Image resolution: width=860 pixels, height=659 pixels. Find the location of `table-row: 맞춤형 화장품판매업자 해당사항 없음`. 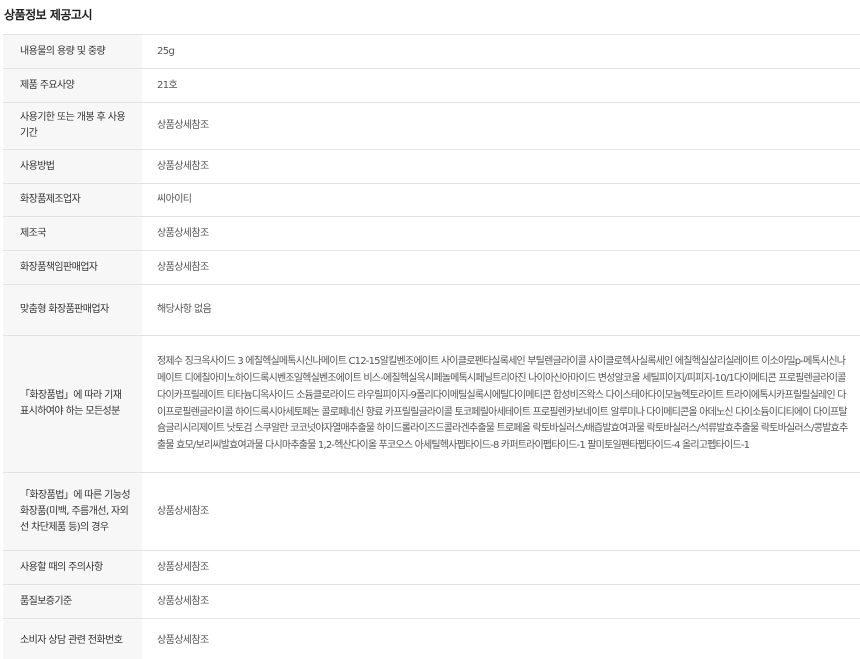

table-row: 맞춤형 화장품판매업자 해당사항 없음 is located at coordinates (431, 310).